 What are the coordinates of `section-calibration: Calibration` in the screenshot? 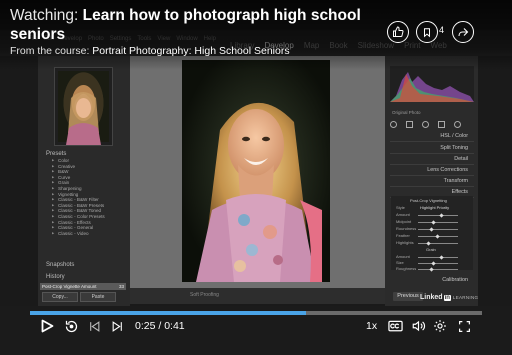 It's located at (430, 280).